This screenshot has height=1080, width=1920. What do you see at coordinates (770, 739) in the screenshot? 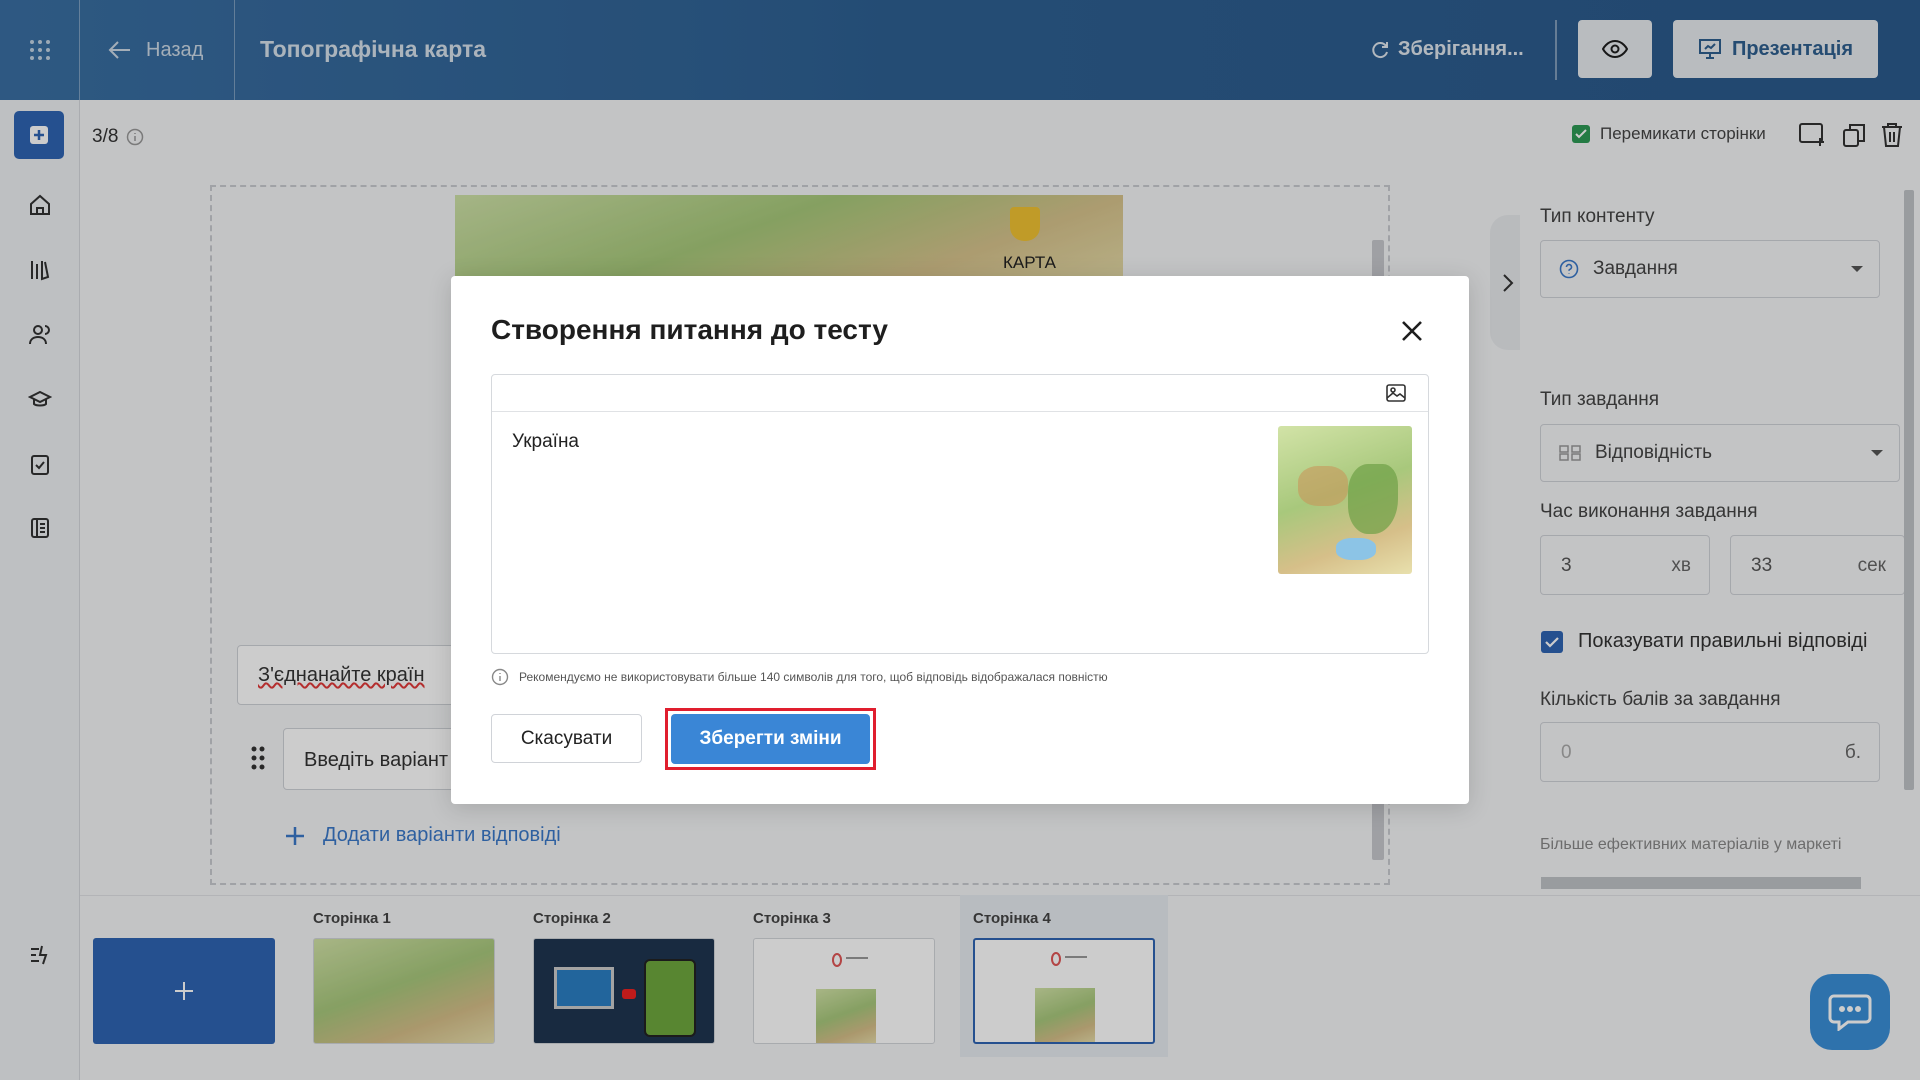
I see `save-changes-button: Зберегти зміни` at bounding box center [770, 739].